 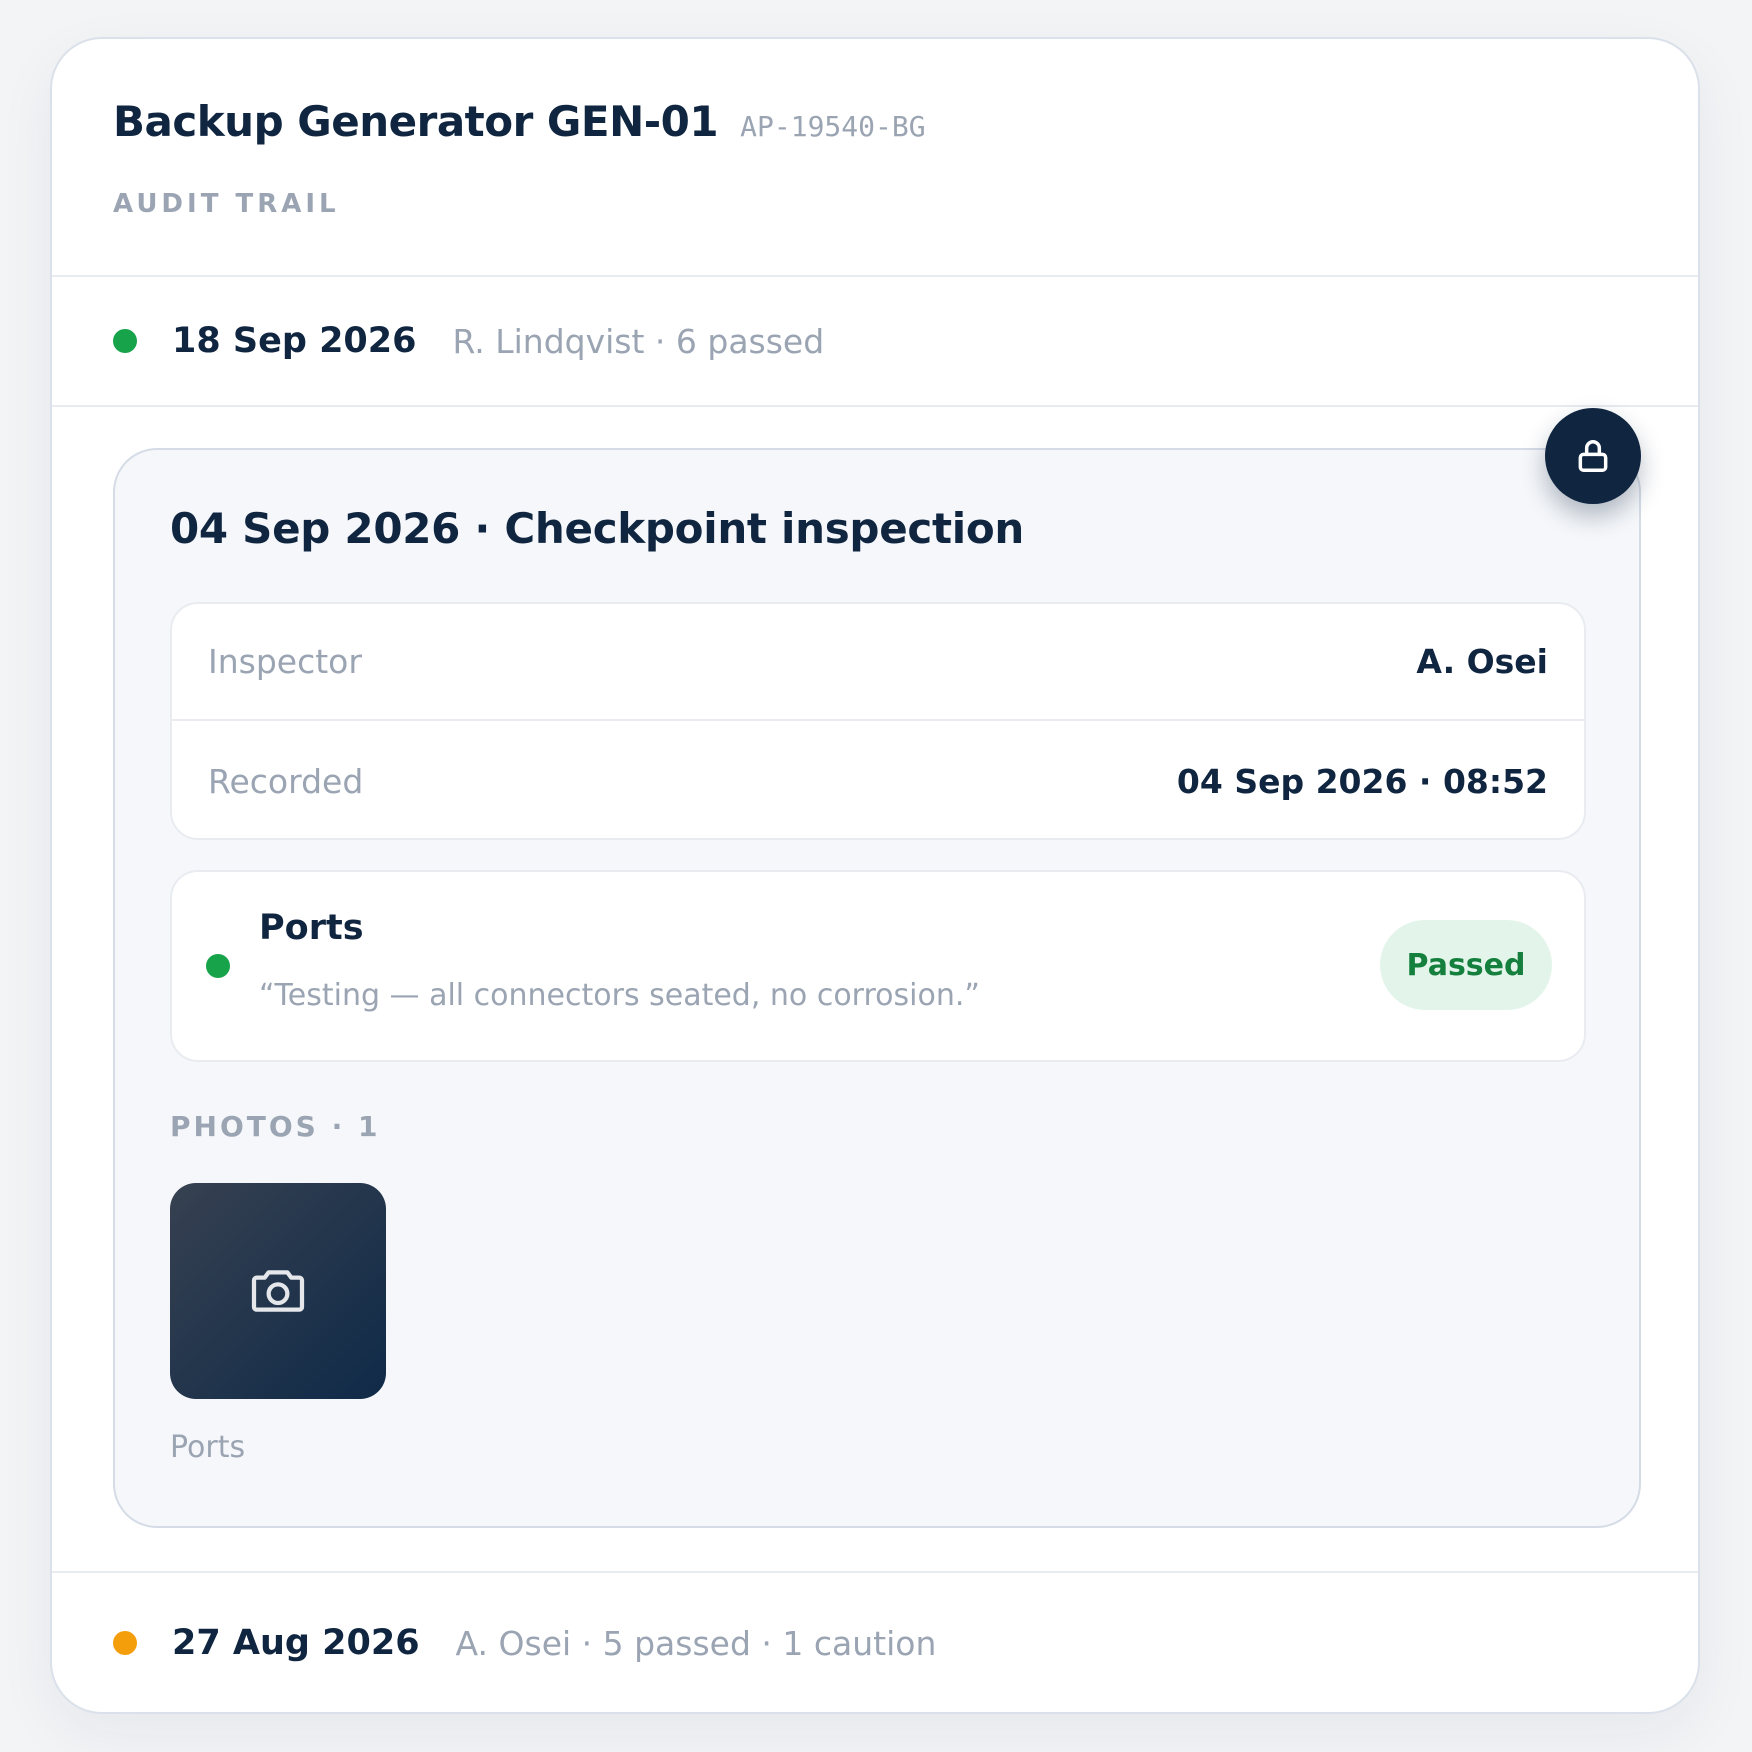 What do you see at coordinates (285, 661) in the screenshot?
I see `field-label: Inspector` at bounding box center [285, 661].